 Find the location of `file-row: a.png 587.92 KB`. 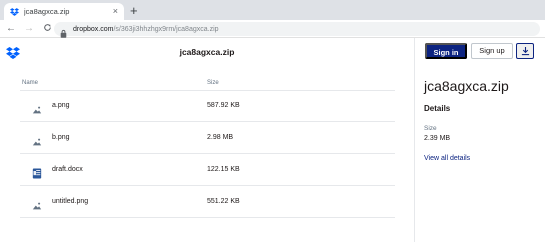

file-row: a.png 587.92 KB is located at coordinates (207, 106).